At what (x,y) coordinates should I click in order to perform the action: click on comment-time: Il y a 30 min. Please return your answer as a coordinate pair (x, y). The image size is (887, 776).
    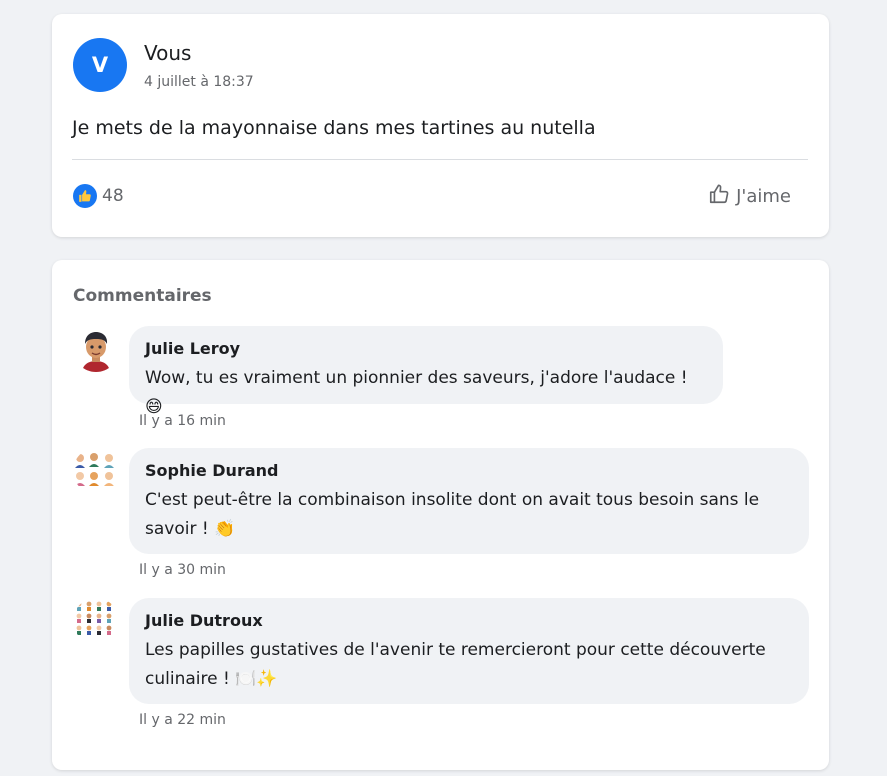
    Looking at the image, I should click on (182, 570).